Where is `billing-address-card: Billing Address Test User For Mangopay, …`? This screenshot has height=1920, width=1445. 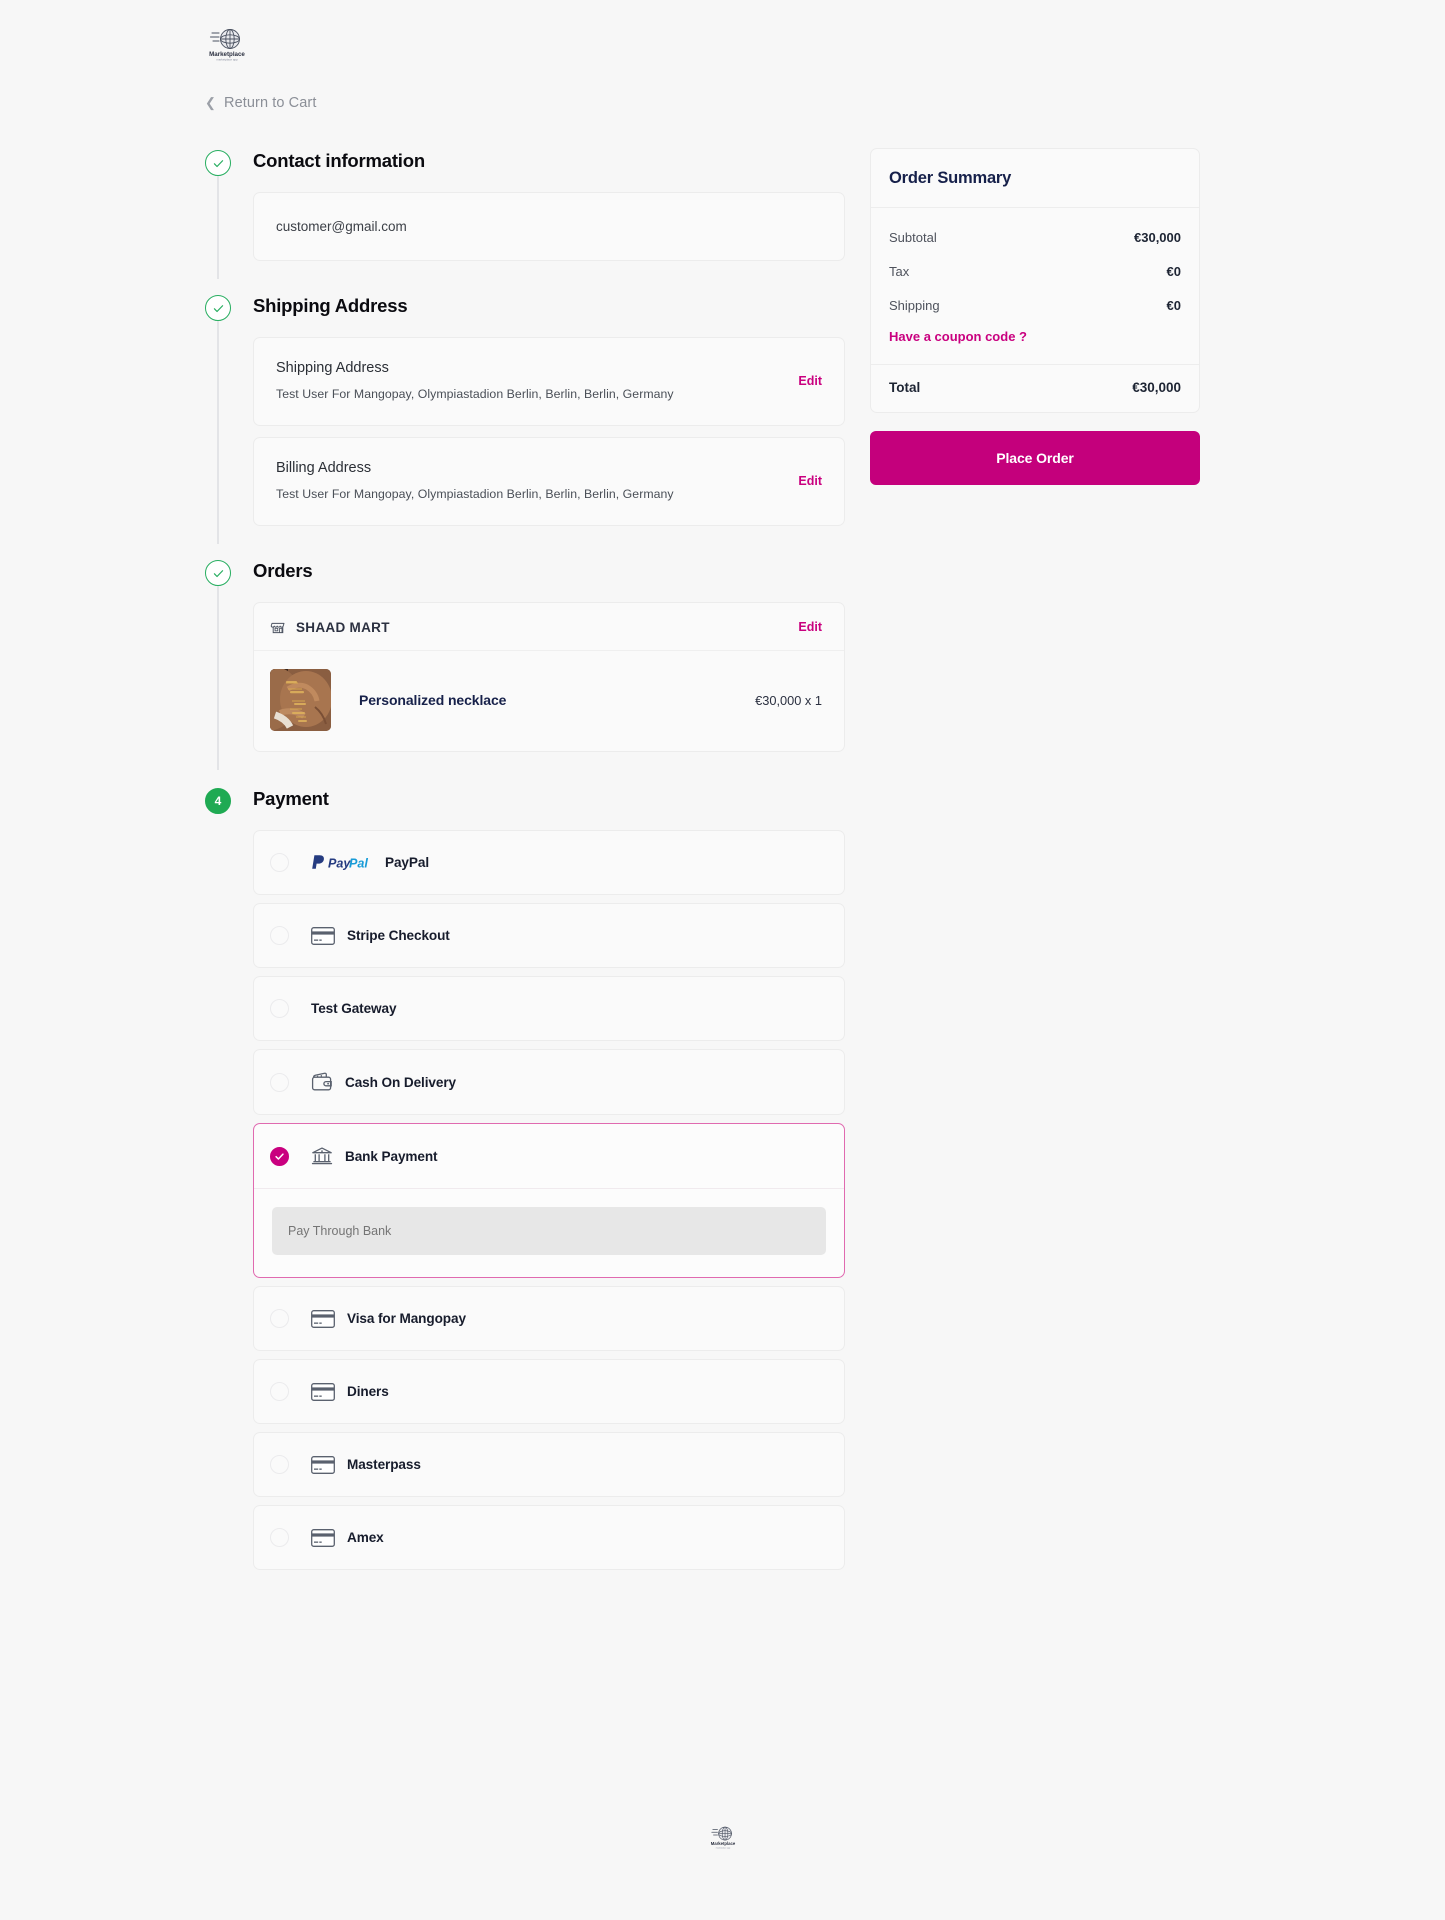 billing-address-card: Billing Address Test User For Mangopay, … is located at coordinates (549, 481).